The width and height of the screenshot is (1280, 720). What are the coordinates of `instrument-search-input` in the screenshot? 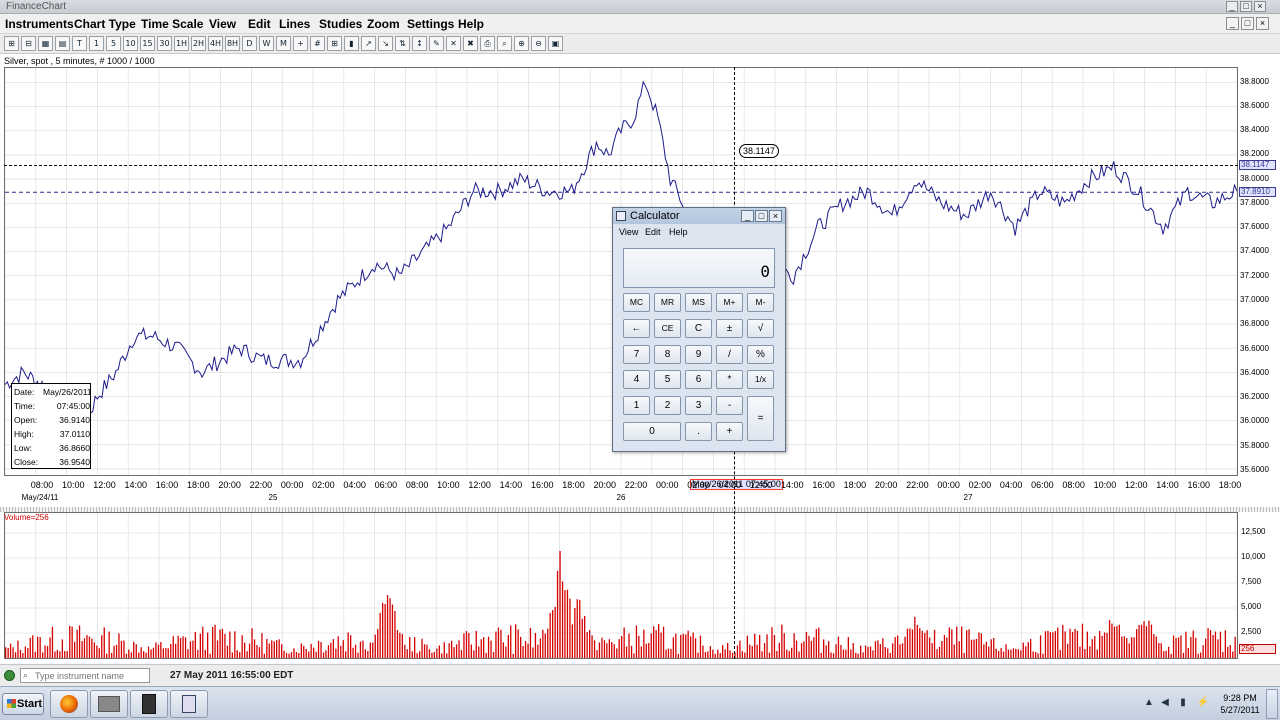 It's located at (85, 675).